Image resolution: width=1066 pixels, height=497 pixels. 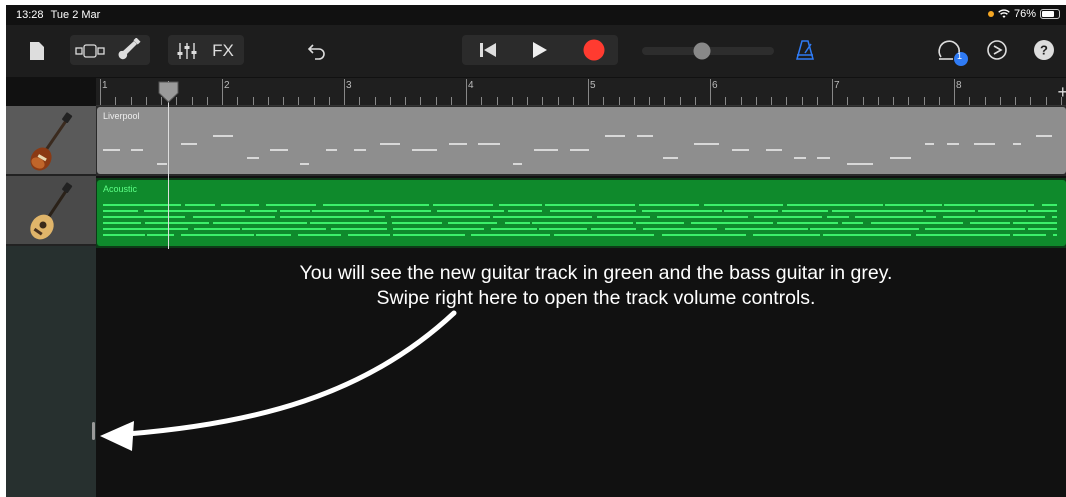 What do you see at coordinates (129, 50) in the screenshot?
I see `instrument-button` at bounding box center [129, 50].